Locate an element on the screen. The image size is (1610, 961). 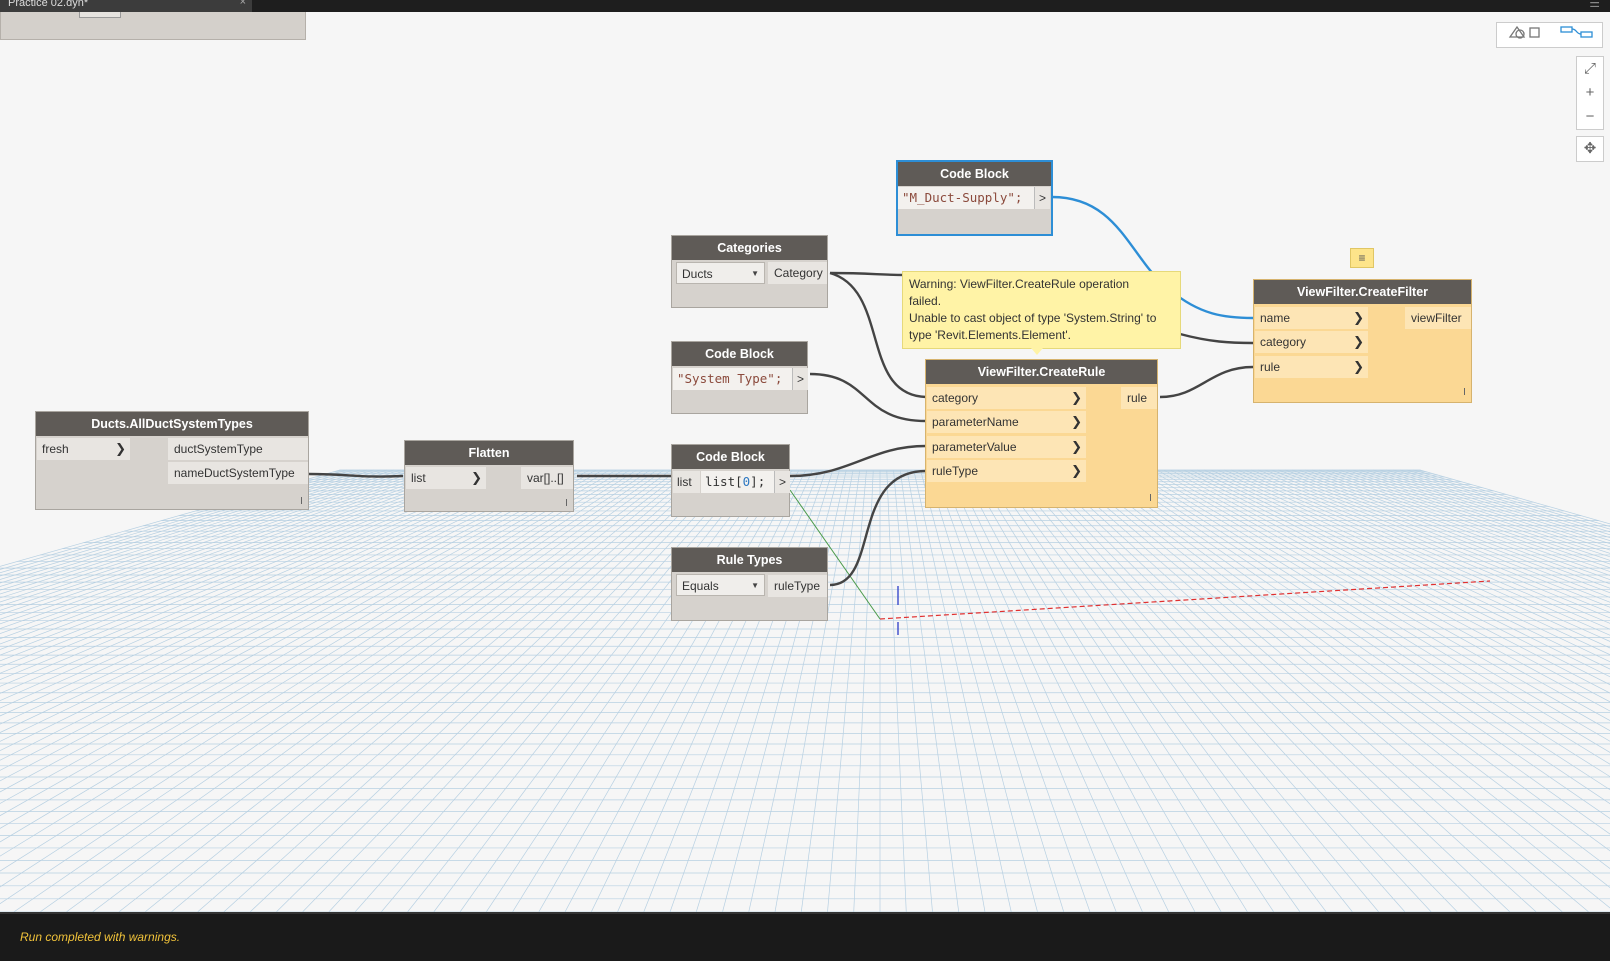
node-code-block-system-type: Code Block "System Type"; > is located at coordinates (739, 377).